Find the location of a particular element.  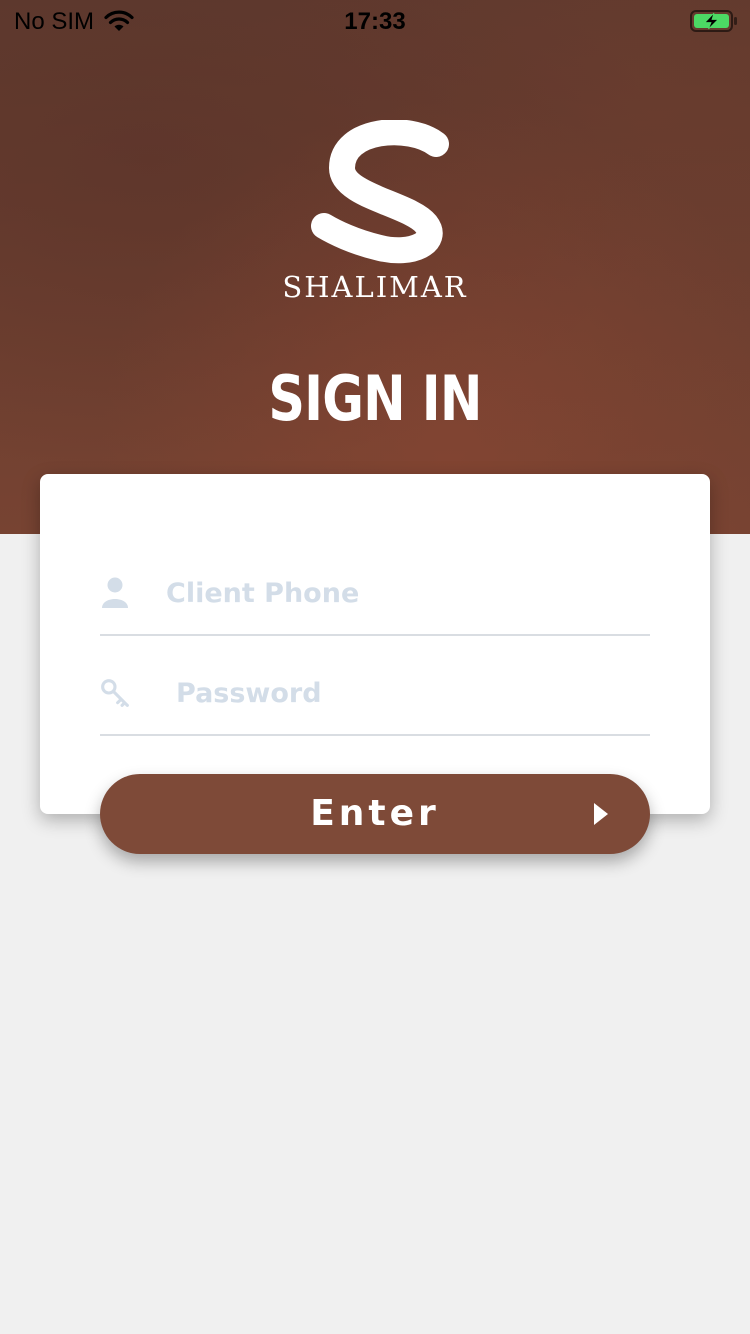

enter-button-label: Enter is located at coordinates (375, 813).